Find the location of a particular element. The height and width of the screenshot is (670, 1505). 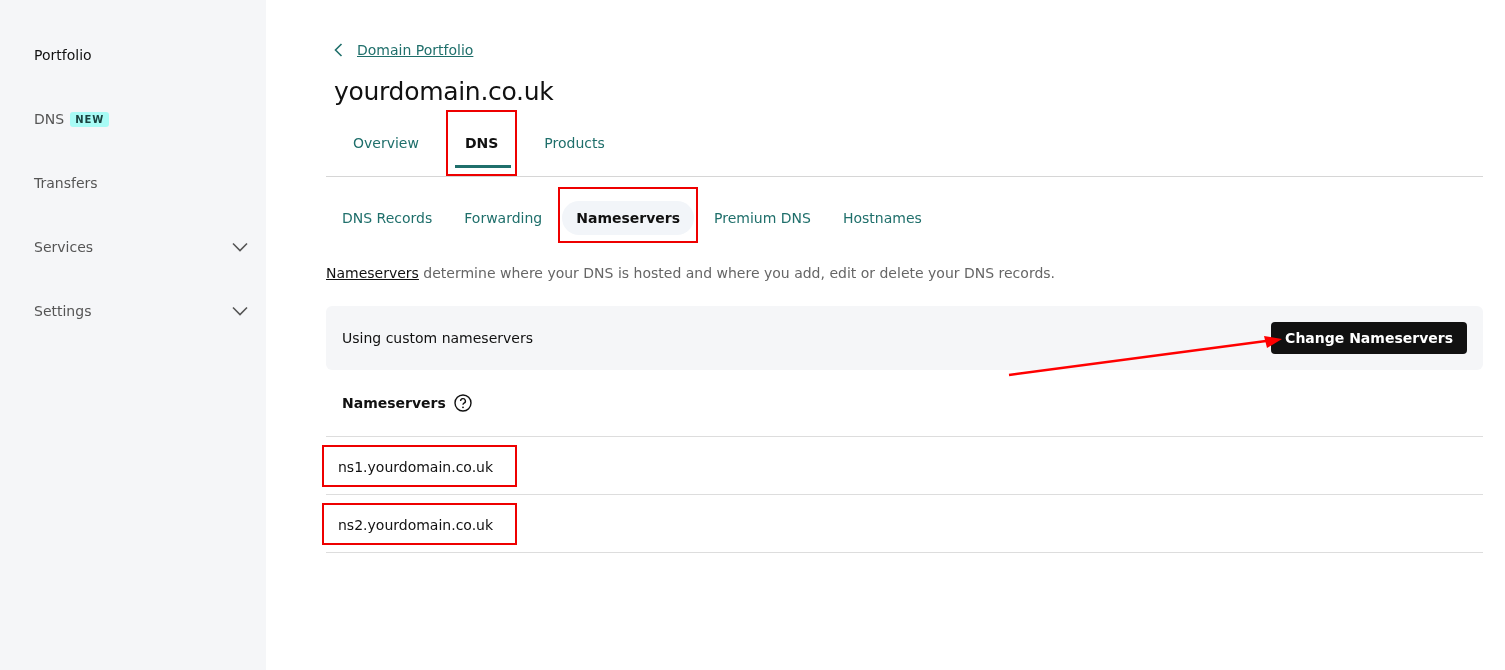

sidebar-item: Settings is located at coordinates (133, 311).